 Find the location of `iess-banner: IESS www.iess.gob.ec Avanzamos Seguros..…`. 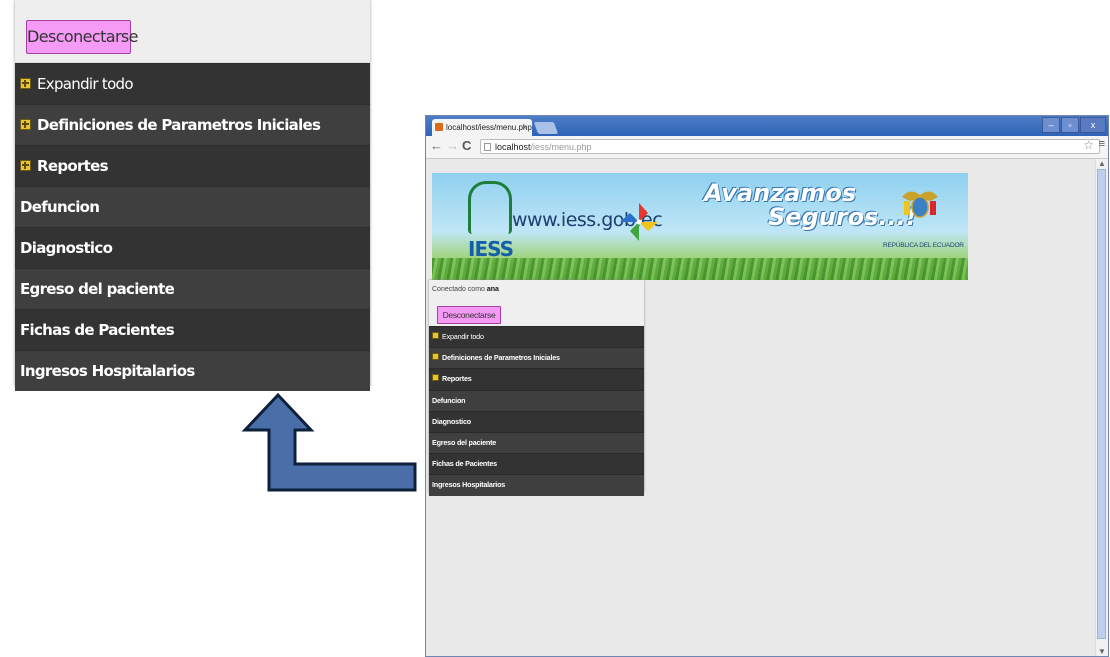

iess-banner: IESS www.iess.gob.ec Avanzamos Seguros..… is located at coordinates (700, 226).